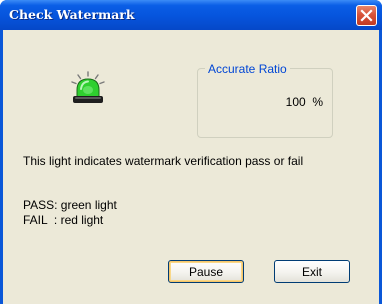  Describe the element at coordinates (72, 14) in the screenshot. I see `window-title: Check Watermark` at that location.